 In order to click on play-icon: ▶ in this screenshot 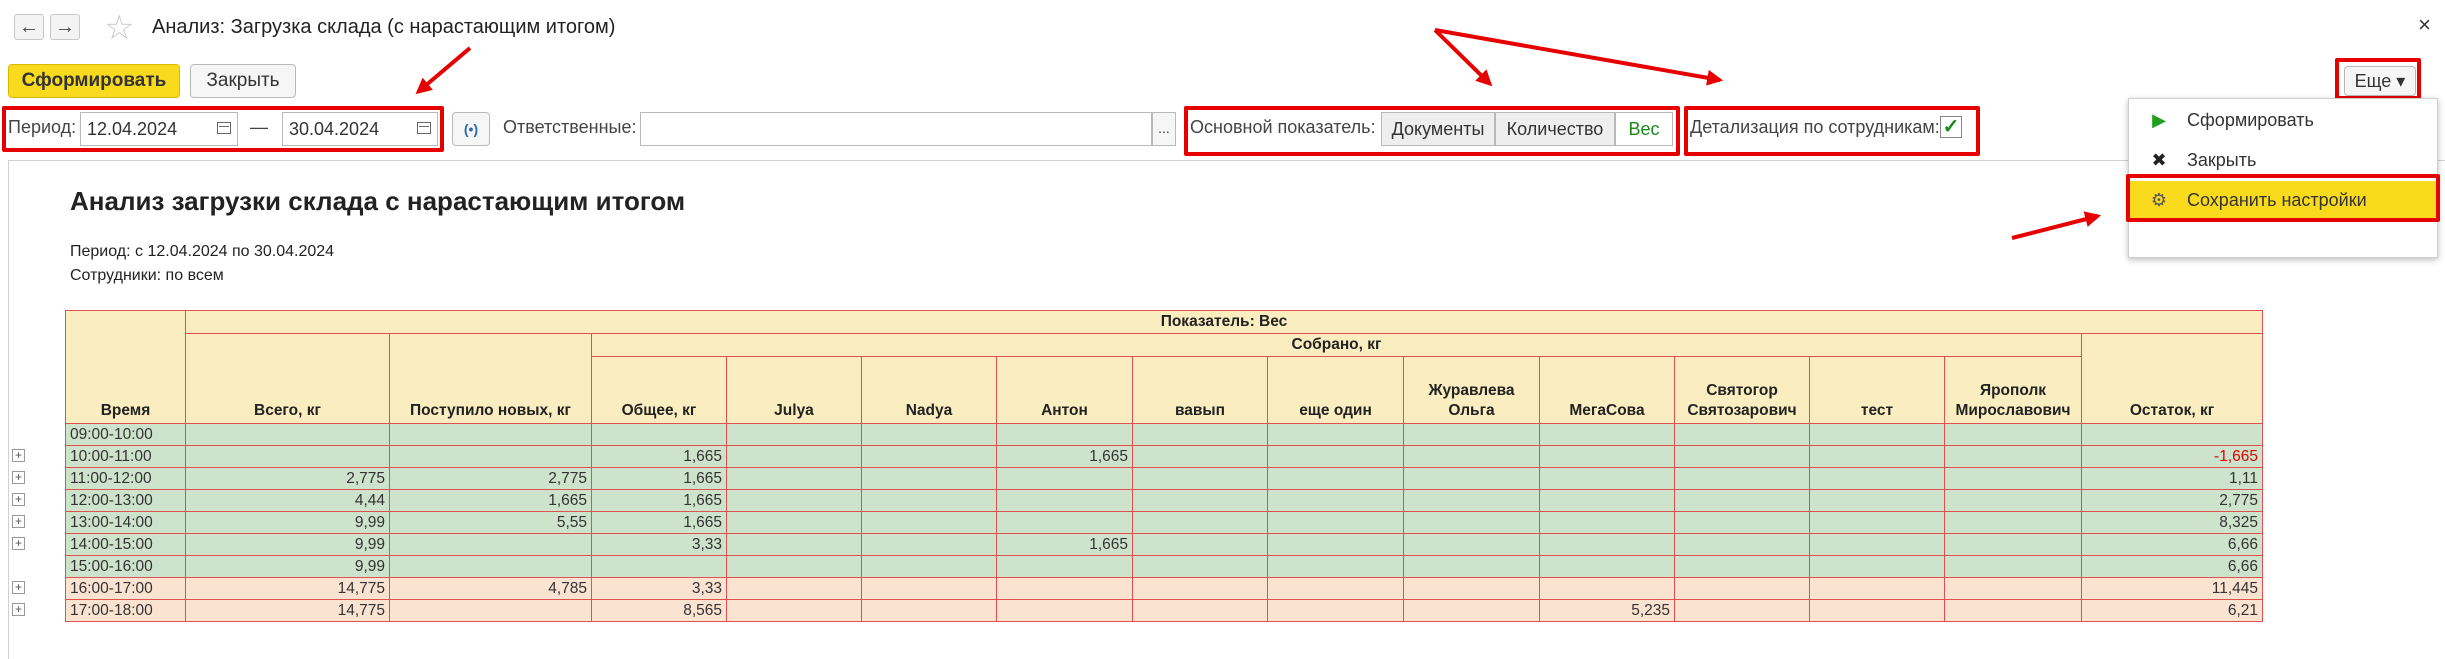, I will do `click(2159, 120)`.